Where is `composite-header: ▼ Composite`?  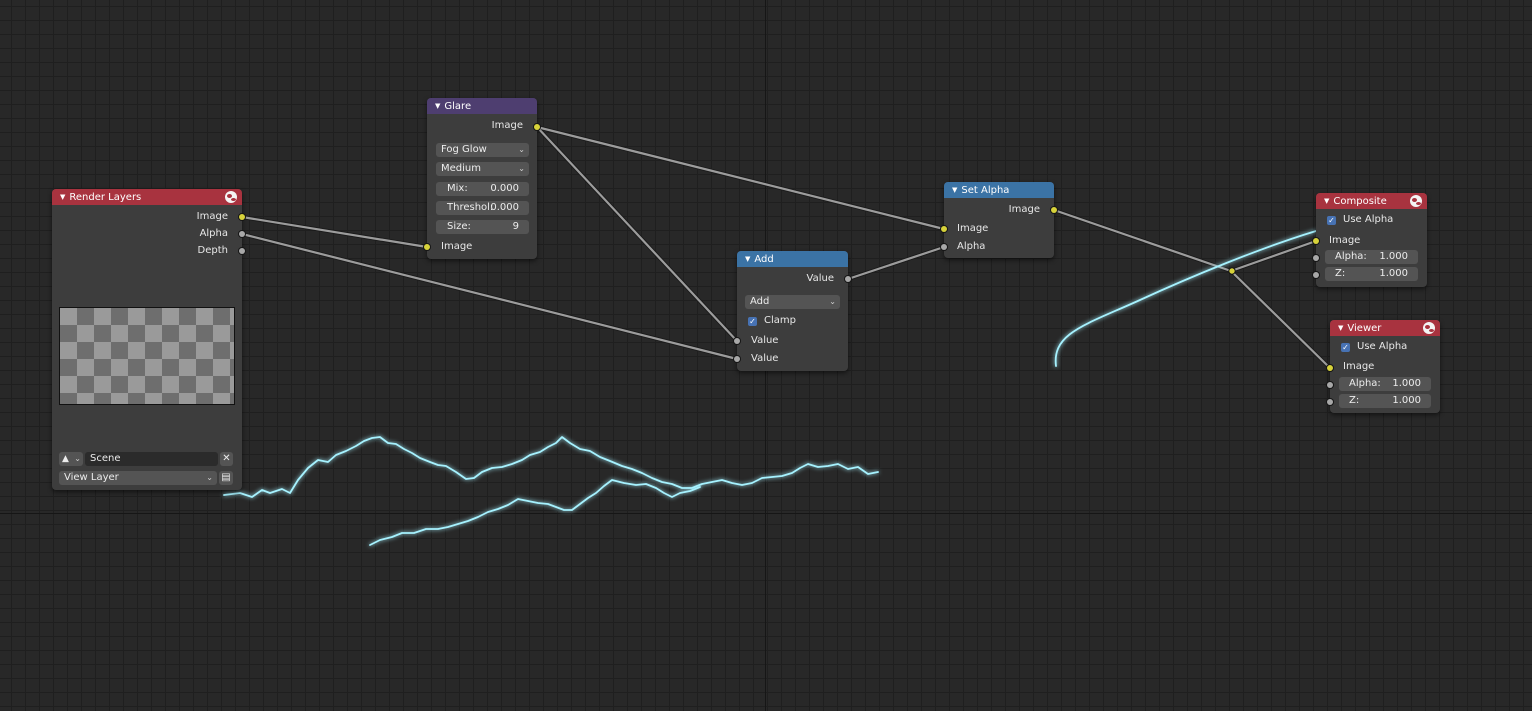 composite-header: ▼ Composite is located at coordinates (1371, 201).